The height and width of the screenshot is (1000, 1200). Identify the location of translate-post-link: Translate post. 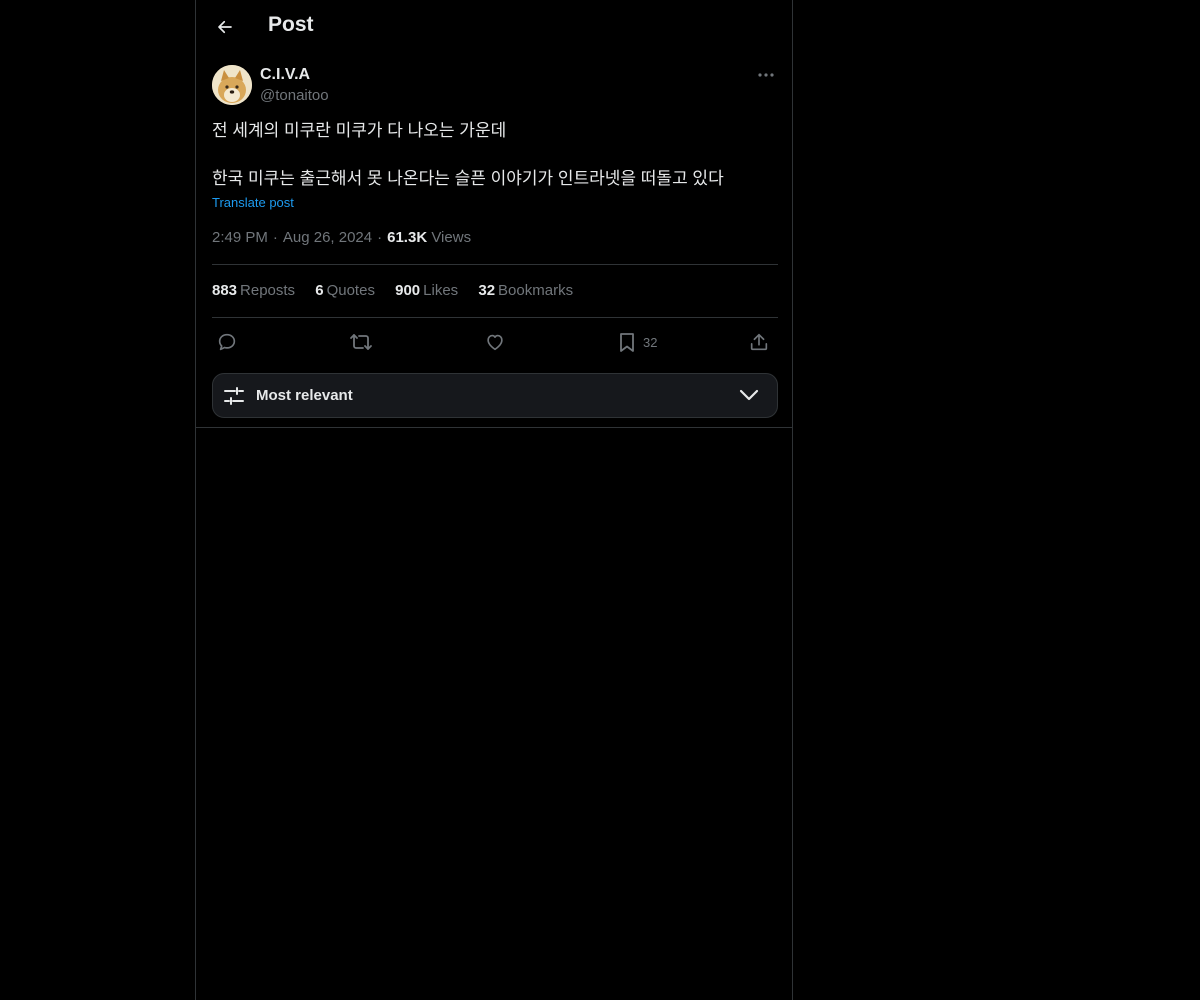
(253, 202).